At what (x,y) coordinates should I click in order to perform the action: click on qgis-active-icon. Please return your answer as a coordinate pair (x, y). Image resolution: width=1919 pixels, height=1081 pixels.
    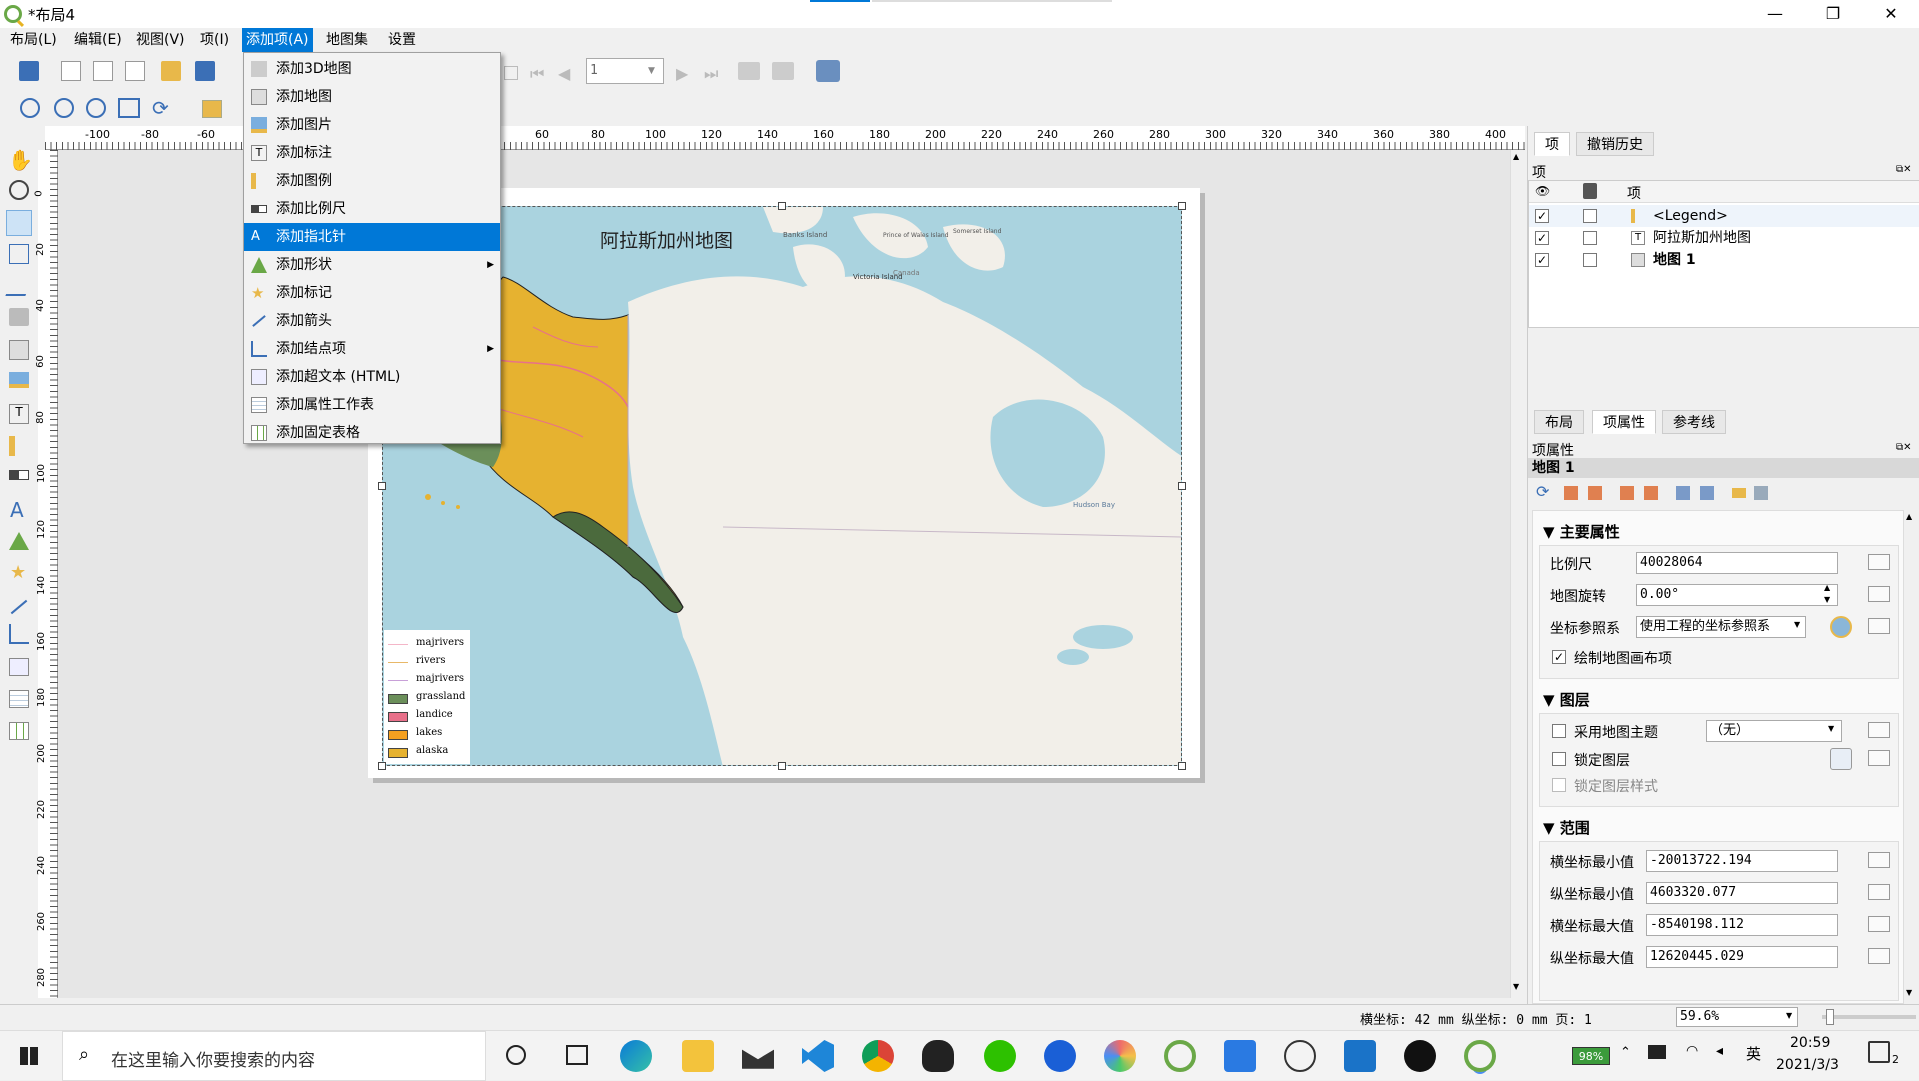
    Looking at the image, I should click on (1480, 1056).